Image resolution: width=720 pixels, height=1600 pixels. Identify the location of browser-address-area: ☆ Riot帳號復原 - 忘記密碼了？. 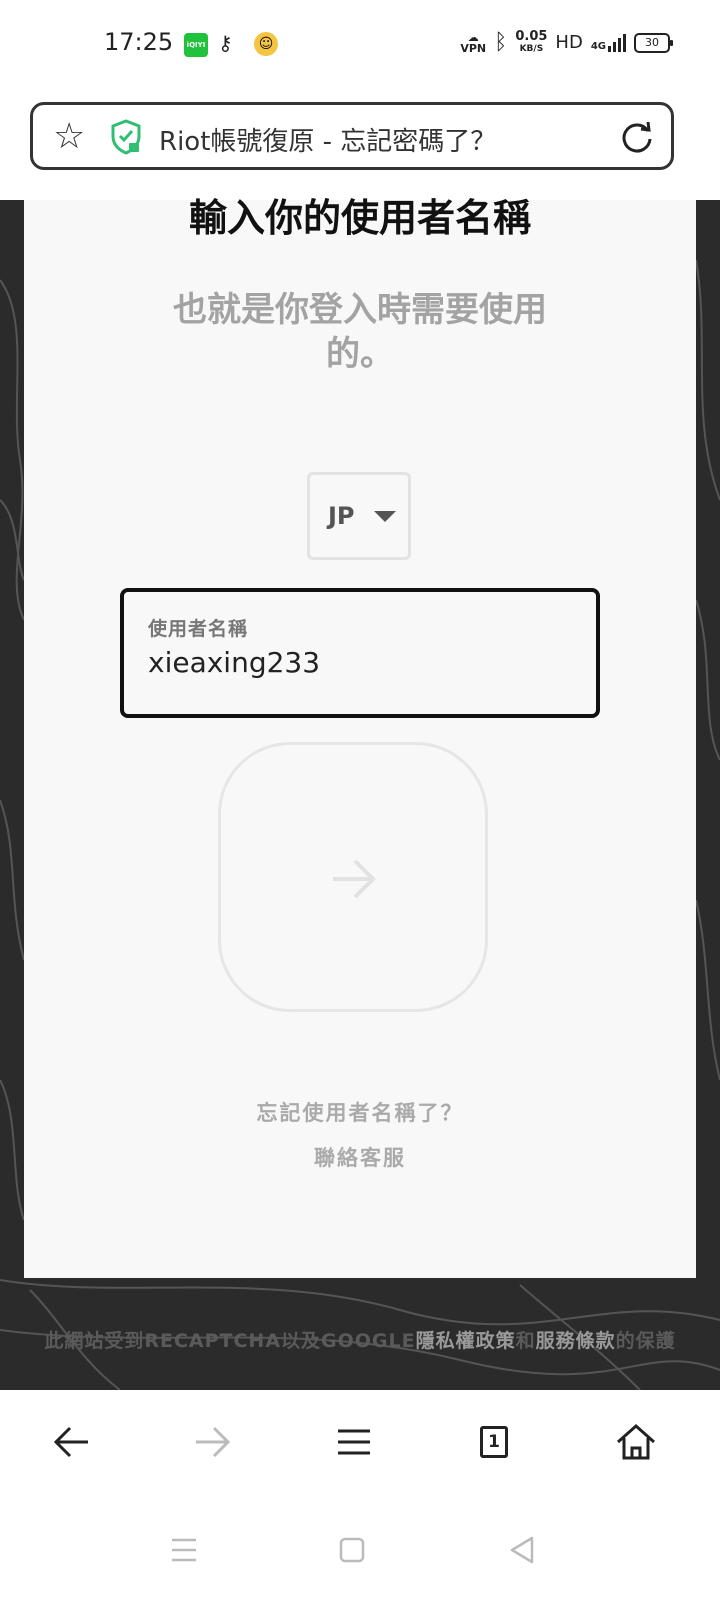
(360, 145).